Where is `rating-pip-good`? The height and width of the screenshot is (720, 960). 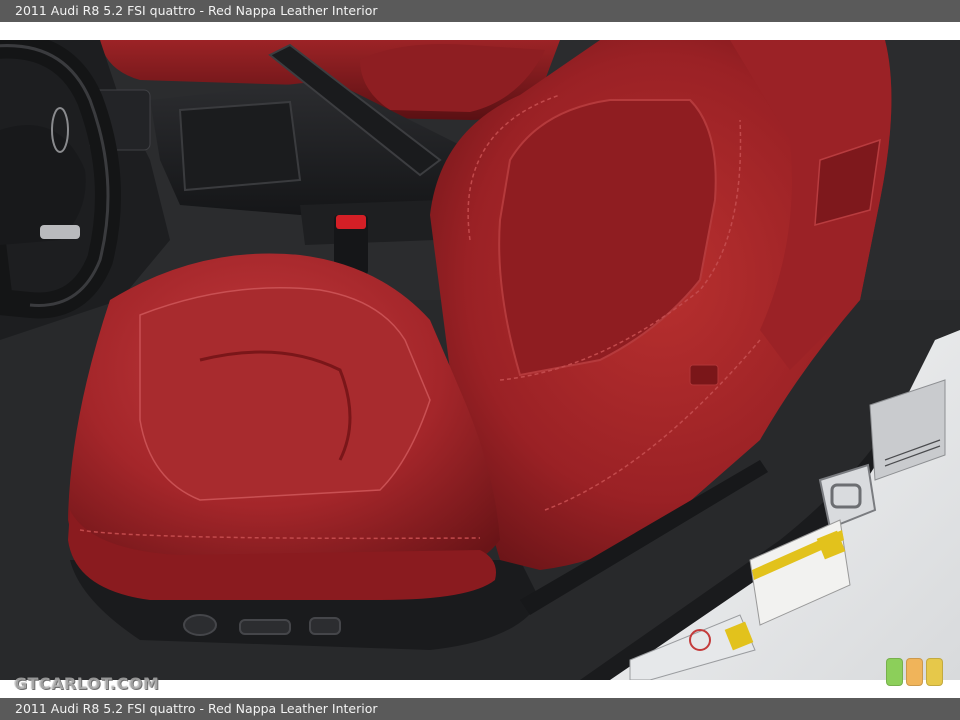
rating-pip-good is located at coordinates (894, 672).